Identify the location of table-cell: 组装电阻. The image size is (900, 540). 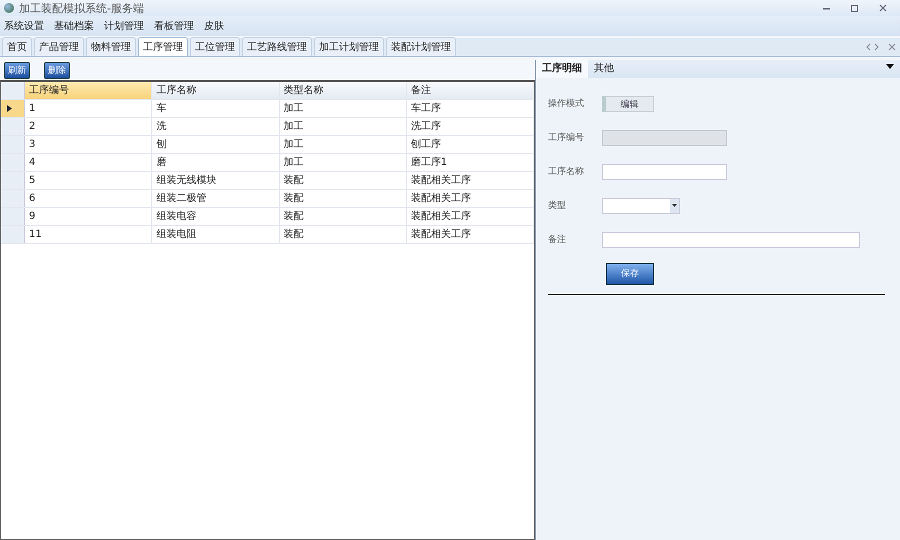
(216, 234).